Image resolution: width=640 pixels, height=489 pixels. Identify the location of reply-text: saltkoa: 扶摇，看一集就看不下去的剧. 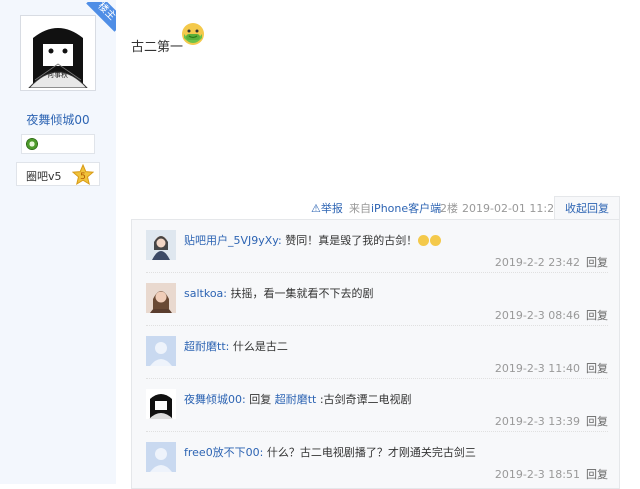
(279, 293).